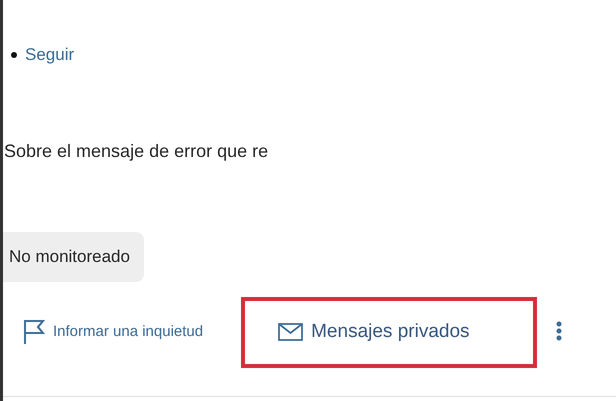 This screenshot has width=616, height=401. Describe the element at coordinates (107, 332) in the screenshot. I see `report-button: Informar una inquietud` at that location.